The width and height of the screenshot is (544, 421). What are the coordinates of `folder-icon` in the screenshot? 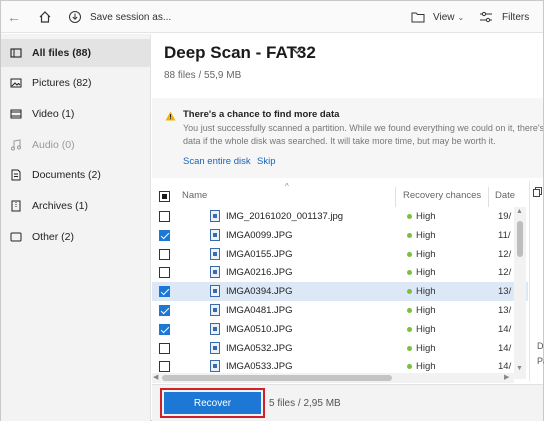 It's located at (418, 17).